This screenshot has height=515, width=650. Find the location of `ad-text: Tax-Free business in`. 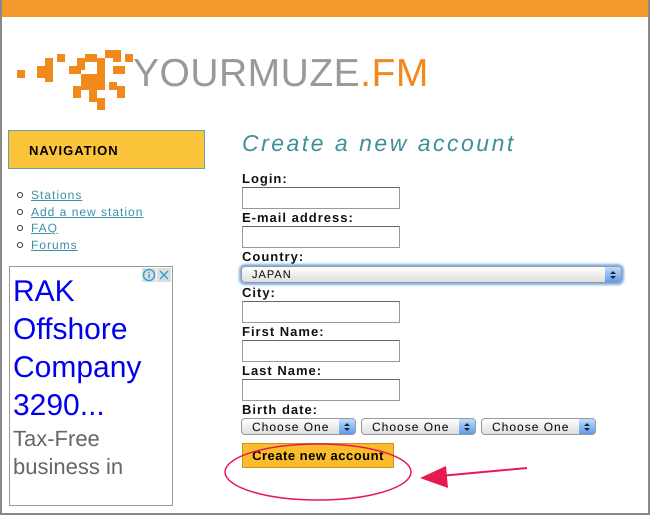

ad-text: Tax-Free business in is located at coordinates (68, 453).